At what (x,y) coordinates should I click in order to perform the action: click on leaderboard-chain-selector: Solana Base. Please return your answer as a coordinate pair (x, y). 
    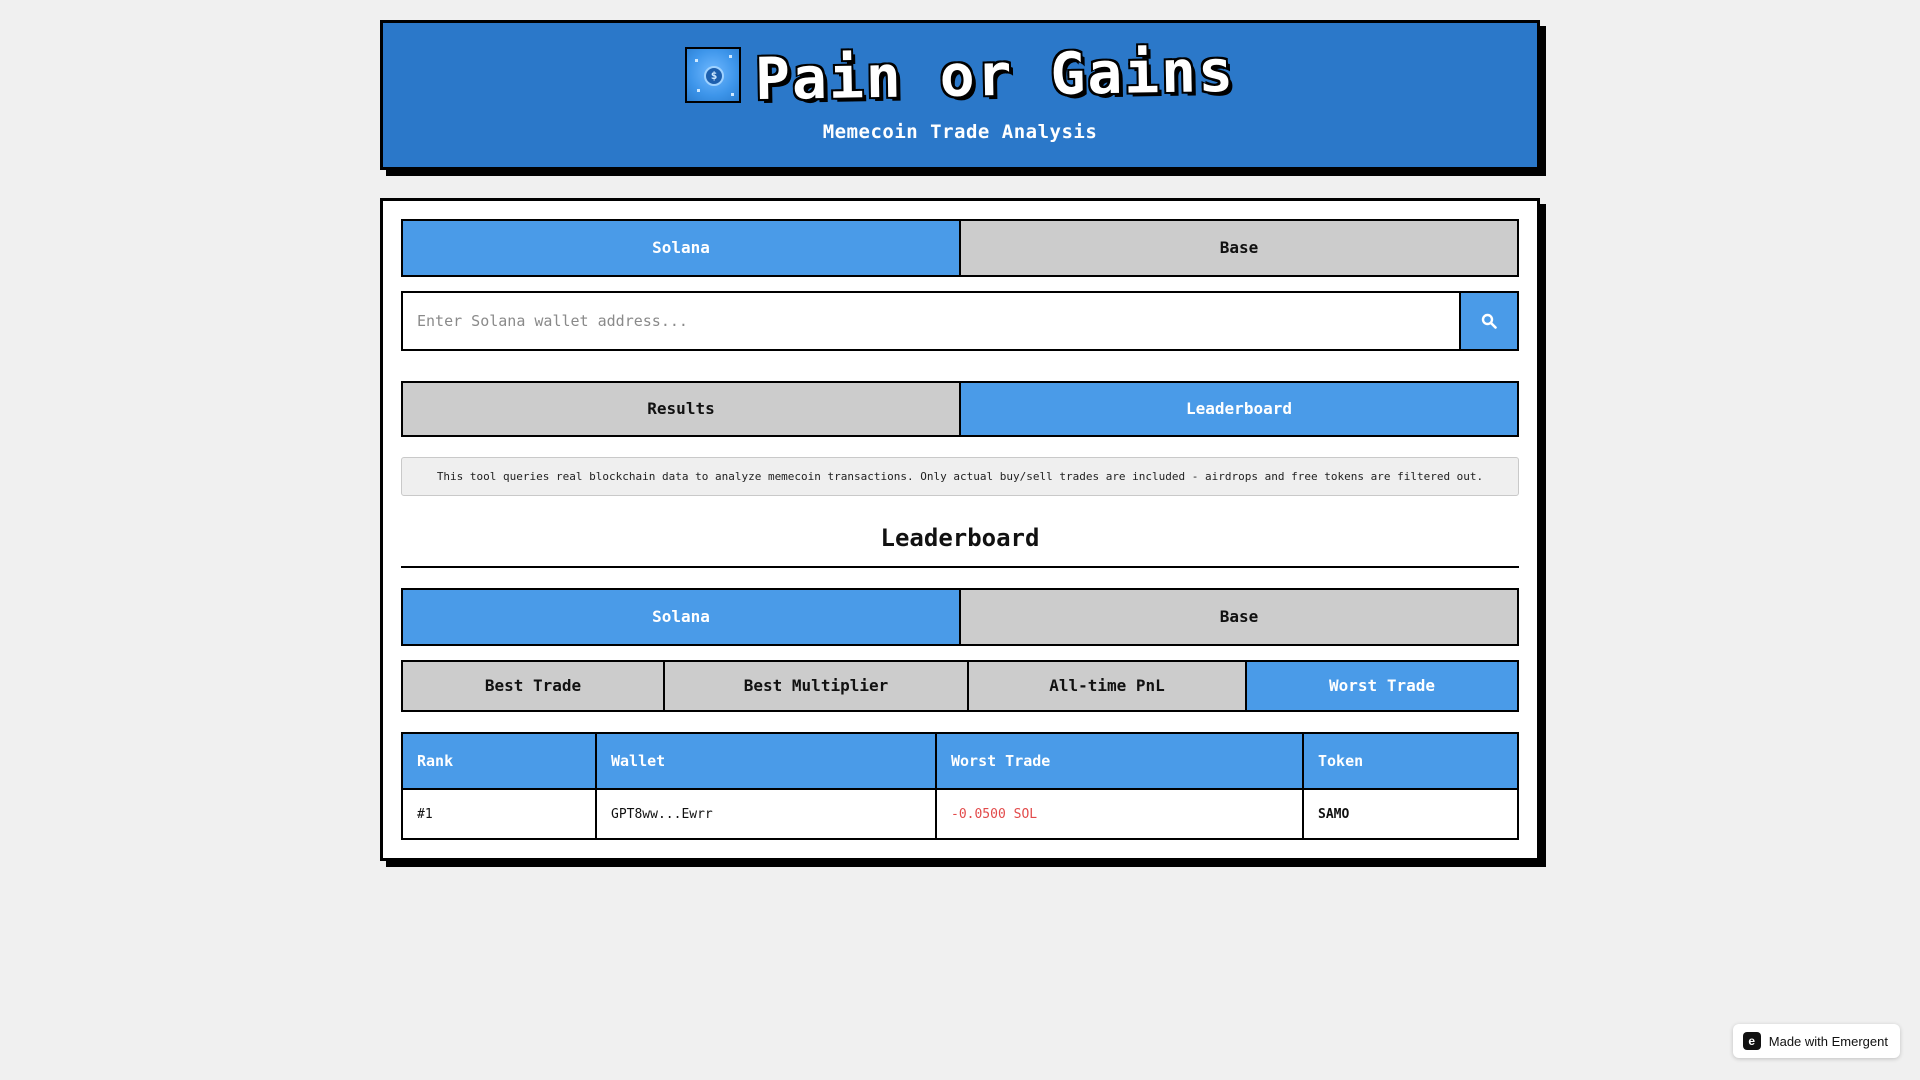
    Looking at the image, I should click on (960, 617).